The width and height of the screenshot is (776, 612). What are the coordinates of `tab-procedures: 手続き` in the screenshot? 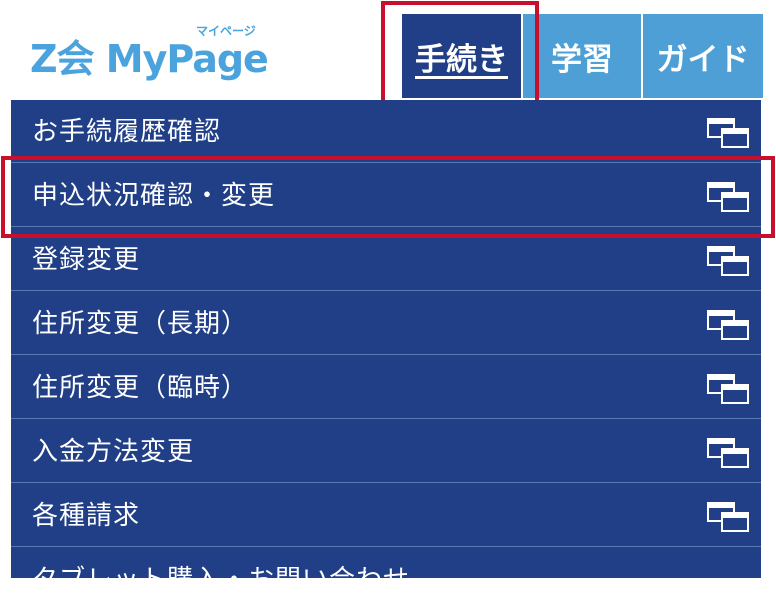 It's located at (461, 56).